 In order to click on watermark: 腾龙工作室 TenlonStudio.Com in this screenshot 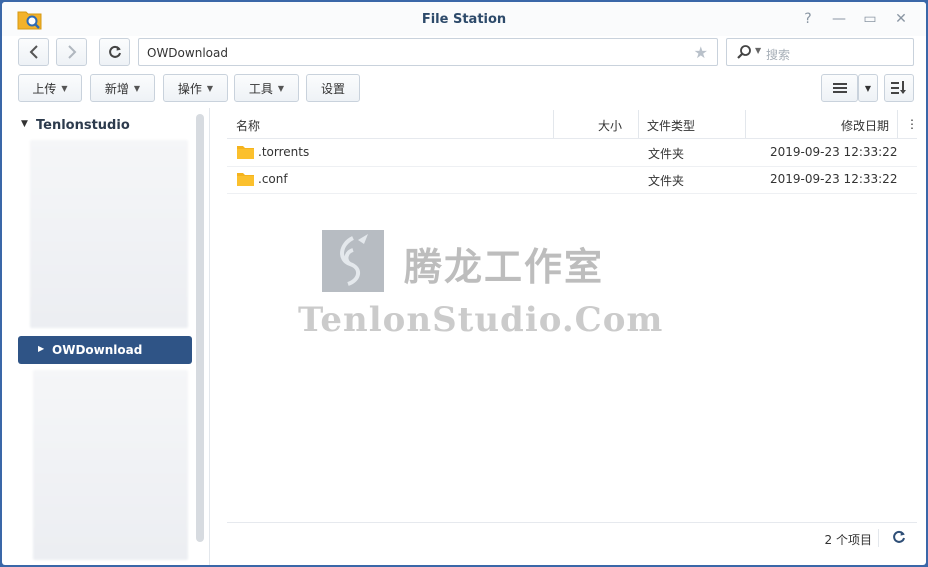, I will do `click(480, 287)`.